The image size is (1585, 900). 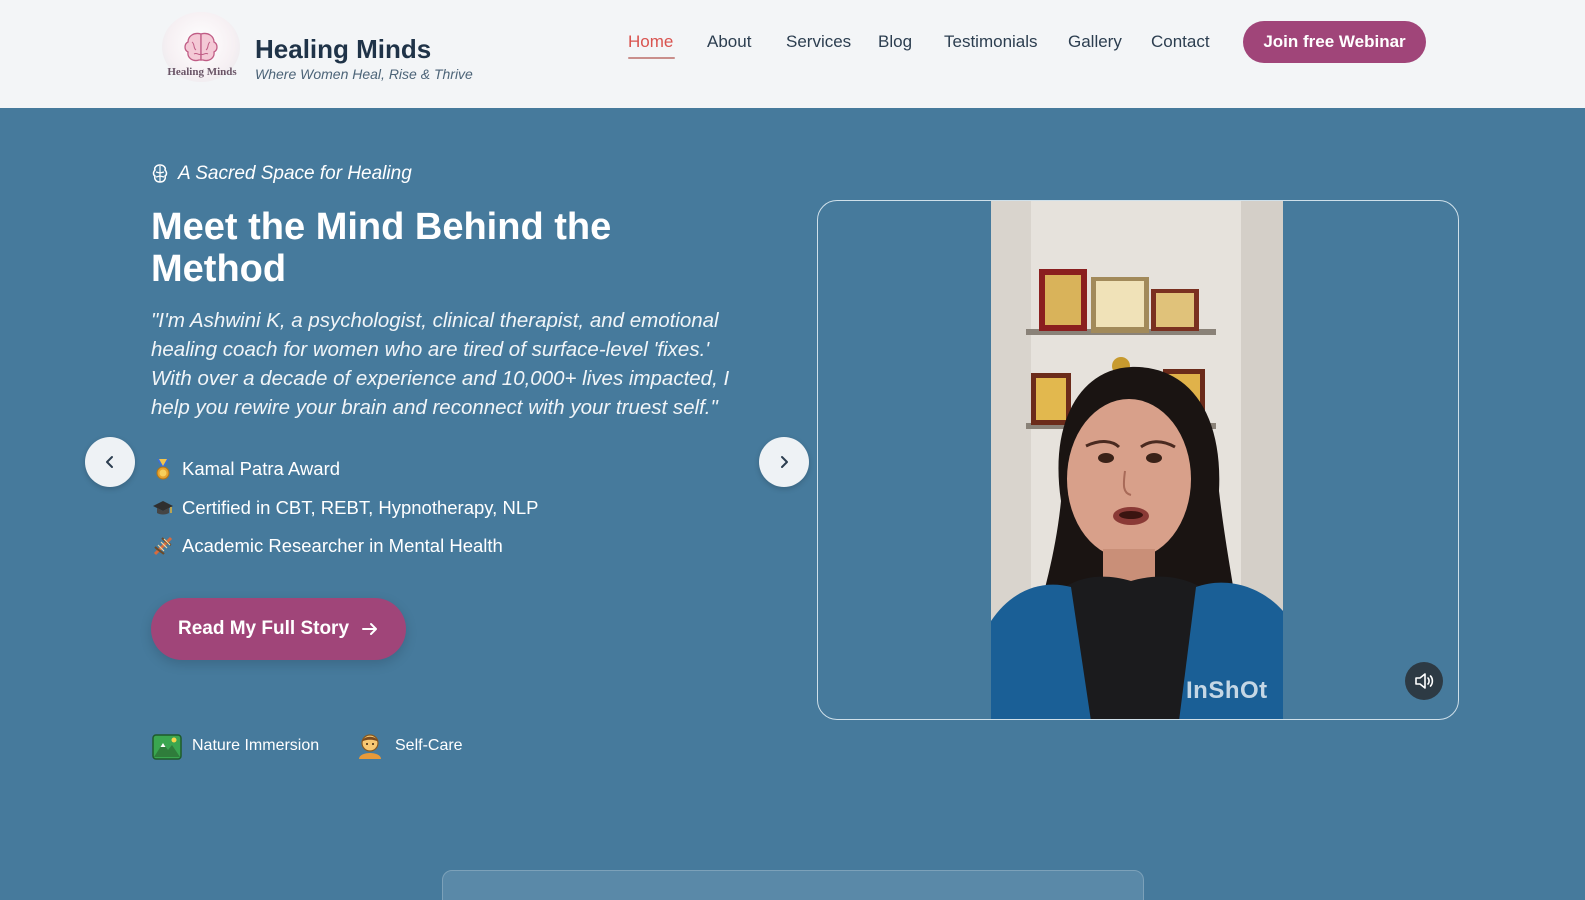 I want to click on nav-active-underline, so click(x=651, y=58).